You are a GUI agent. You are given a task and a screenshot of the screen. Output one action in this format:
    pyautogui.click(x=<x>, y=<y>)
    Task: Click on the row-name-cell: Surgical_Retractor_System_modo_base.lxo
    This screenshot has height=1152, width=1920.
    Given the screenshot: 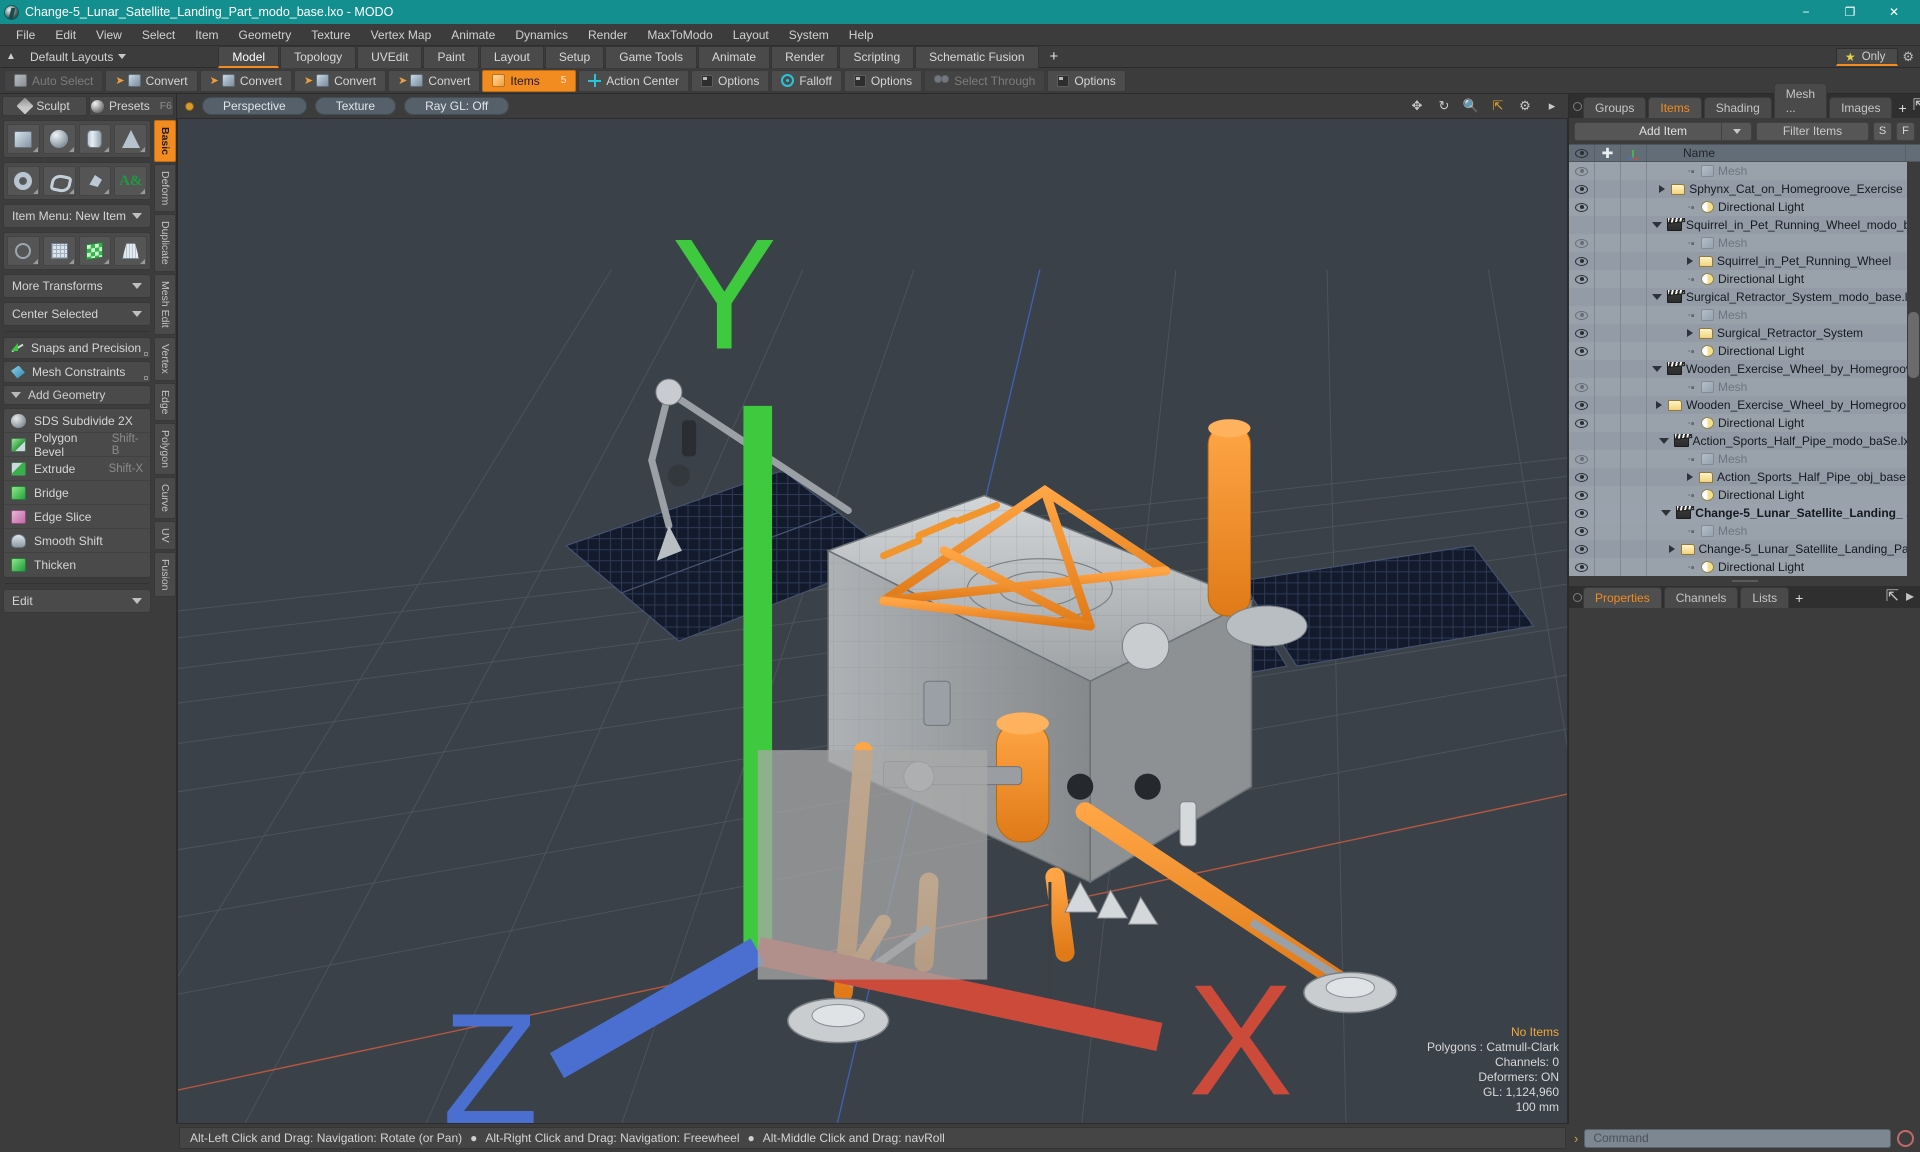 What is the action you would take?
    pyautogui.click(x=1783, y=297)
    